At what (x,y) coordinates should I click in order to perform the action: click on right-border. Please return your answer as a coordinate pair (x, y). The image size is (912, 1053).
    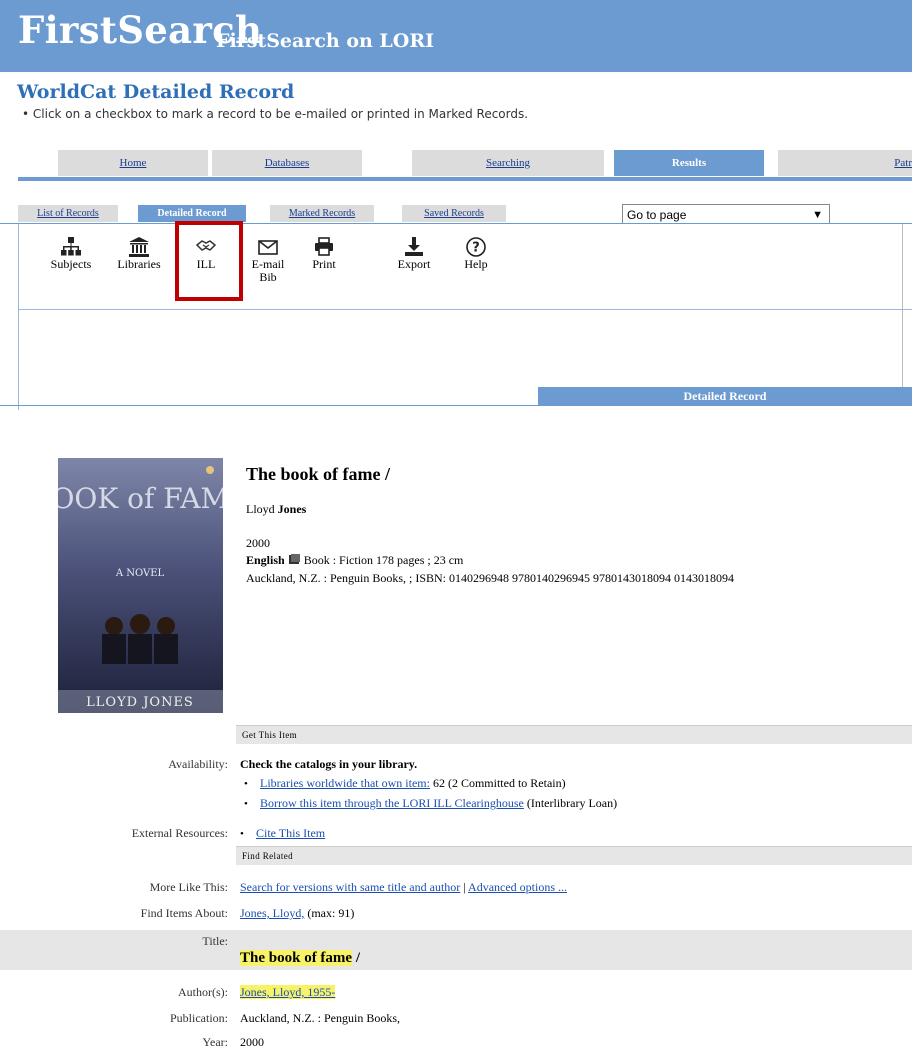
    Looking at the image, I should click on (902, 314).